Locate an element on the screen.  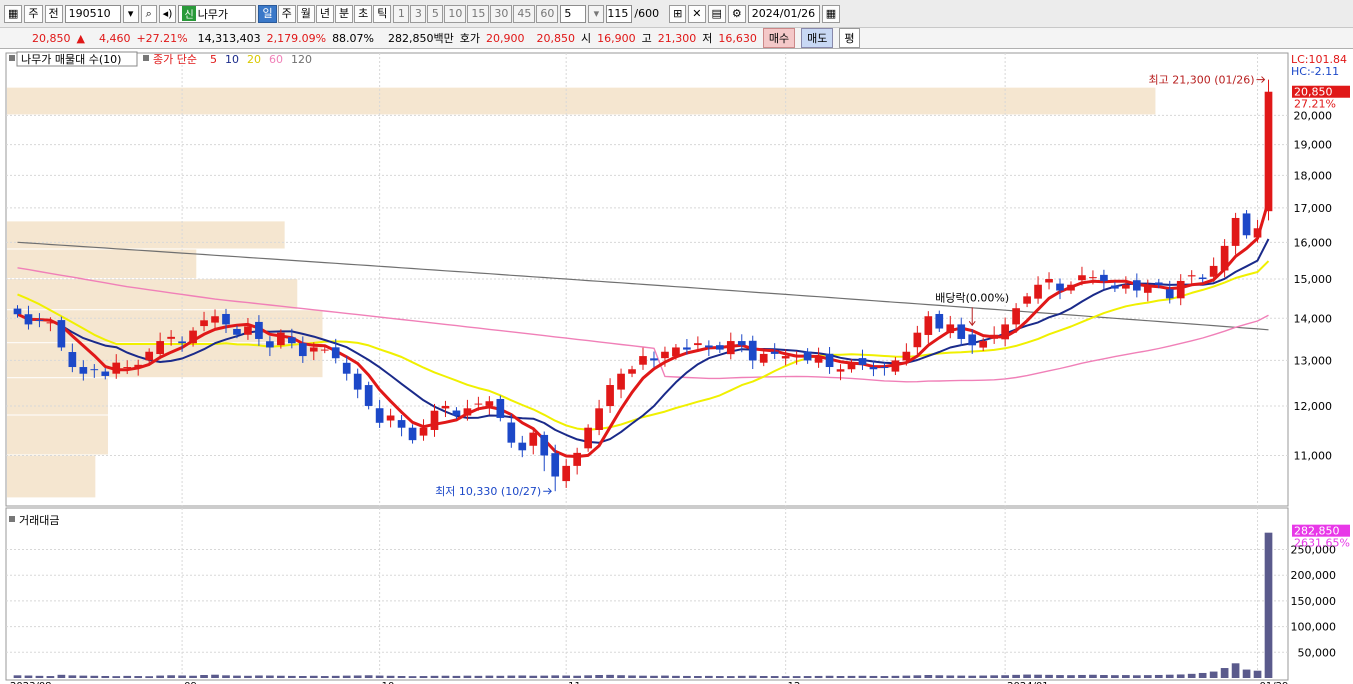
count-total-label: /600 is located at coordinates (647, 13).